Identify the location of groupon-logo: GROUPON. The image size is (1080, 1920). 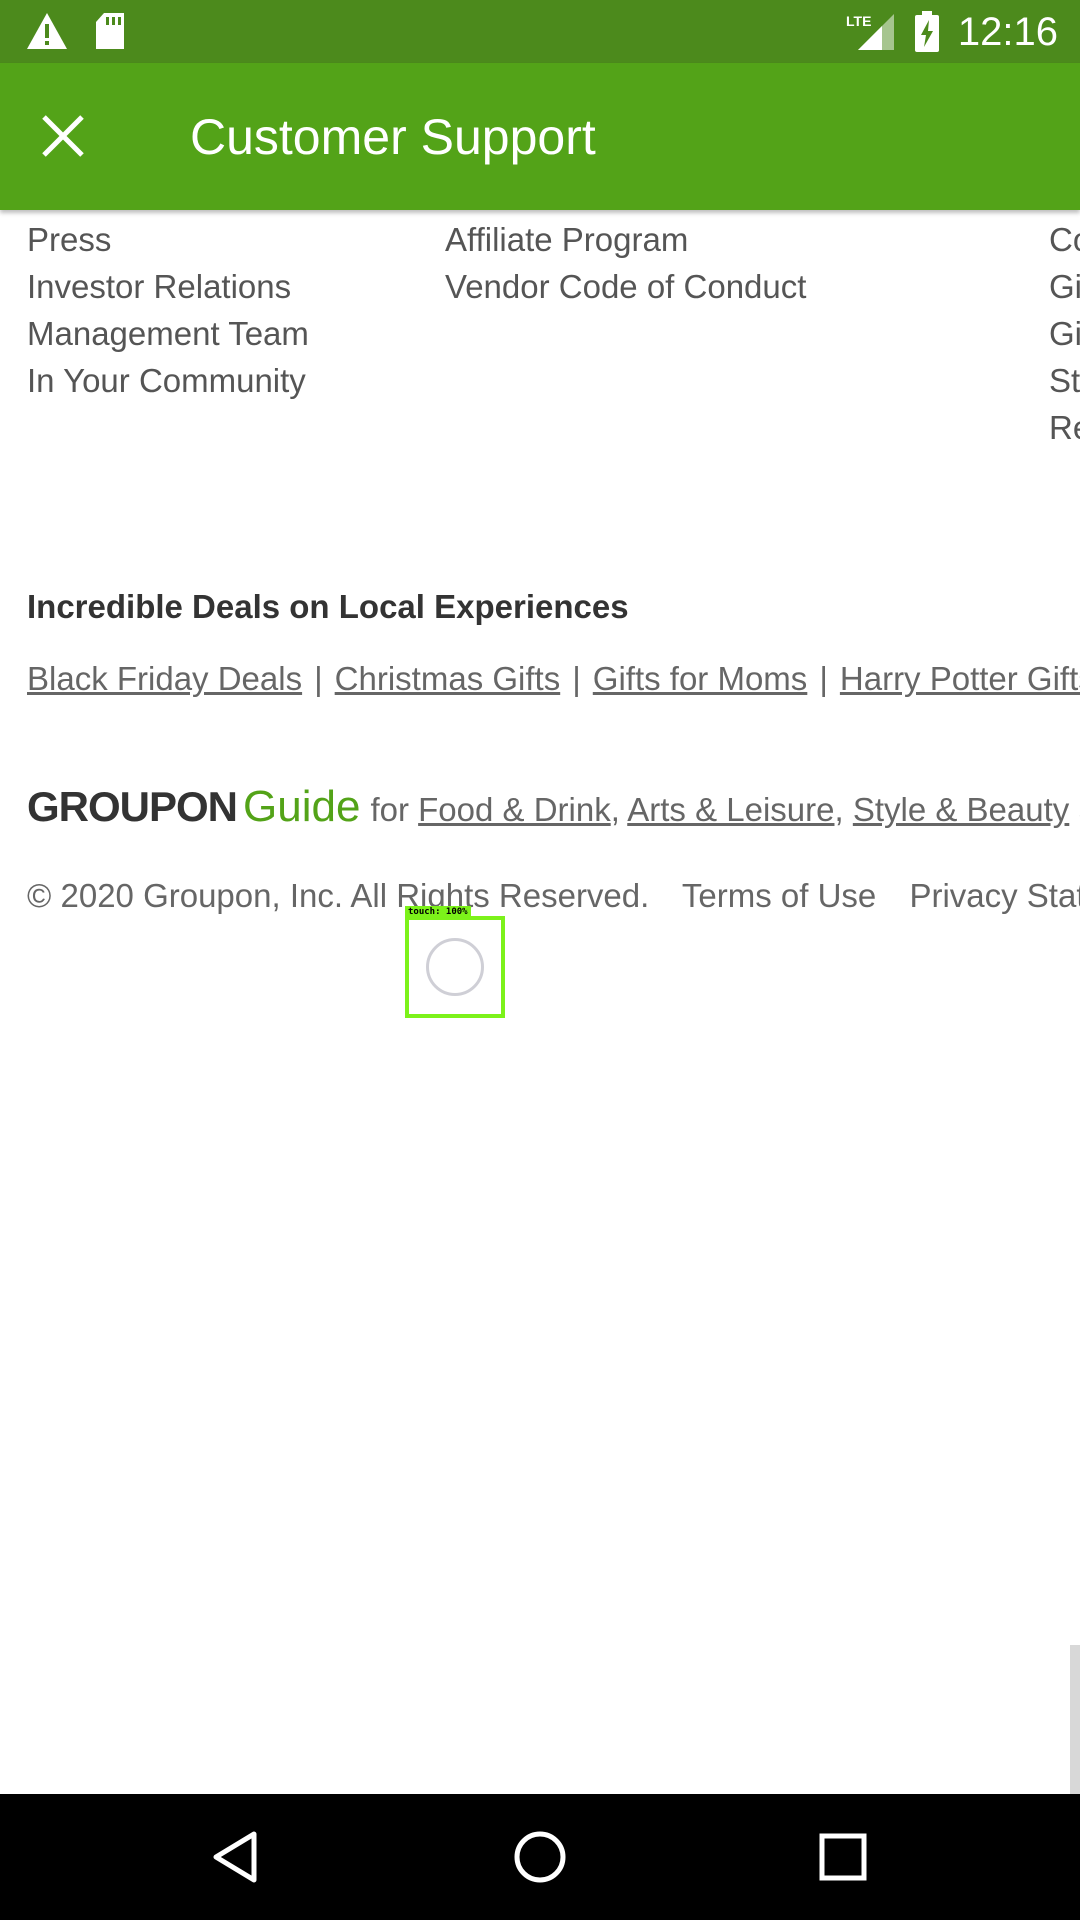
(132, 807).